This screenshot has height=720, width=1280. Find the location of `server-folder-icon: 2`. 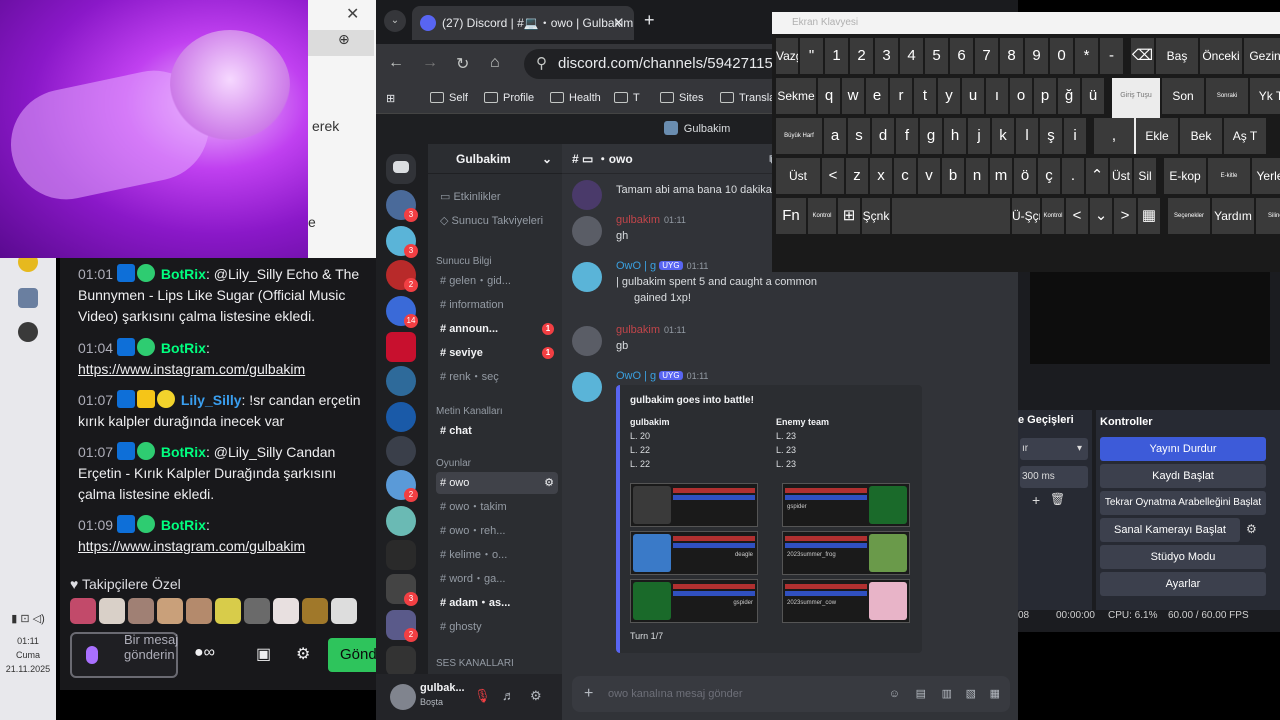

server-folder-icon: 2 is located at coordinates (402, 626).